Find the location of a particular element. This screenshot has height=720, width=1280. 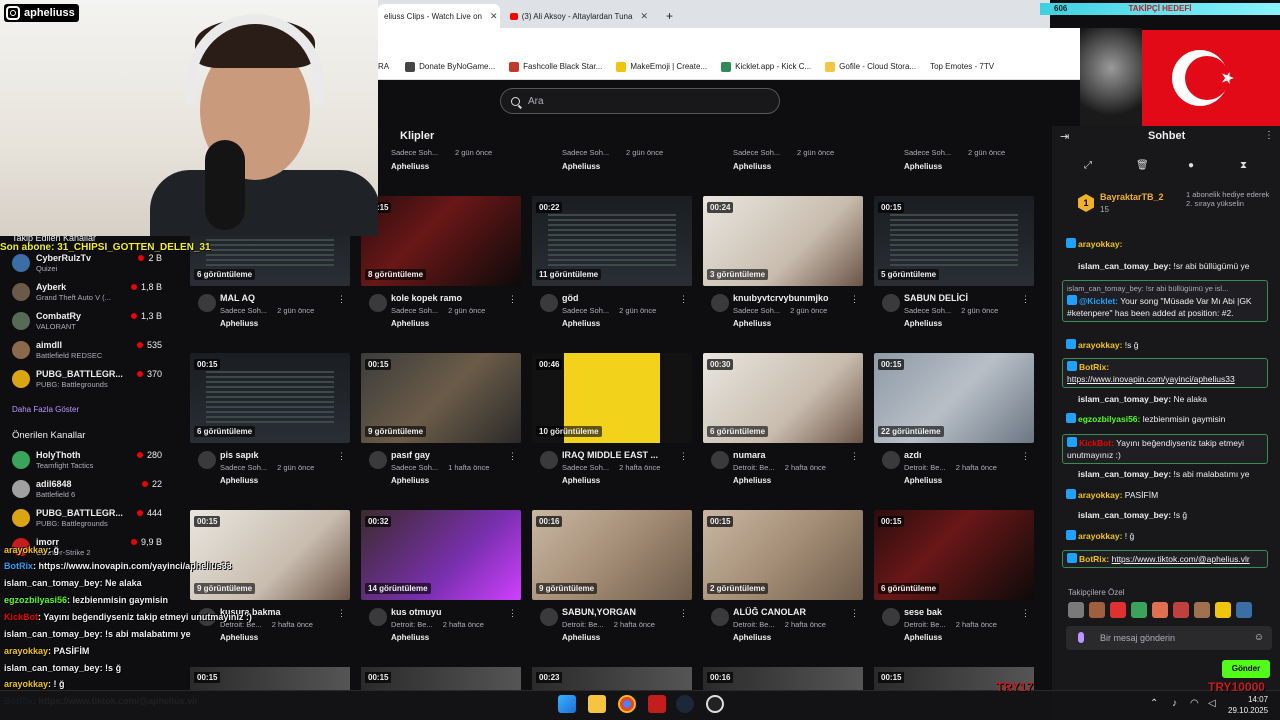

channel-item: CombatRy VALORANT 1,3 B is located at coordinates (87, 322).